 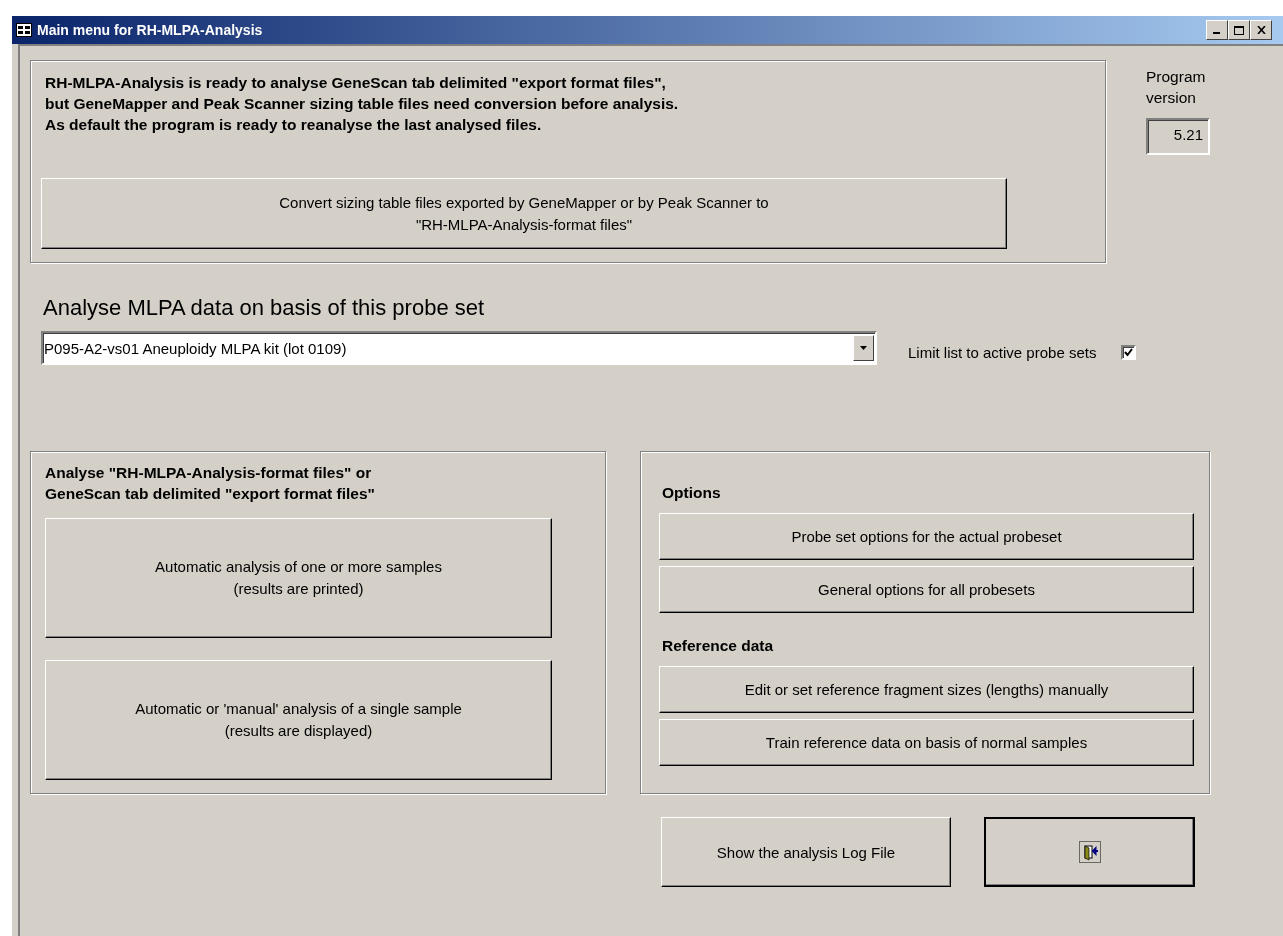 I want to click on close-button, so click(x=1261, y=30).